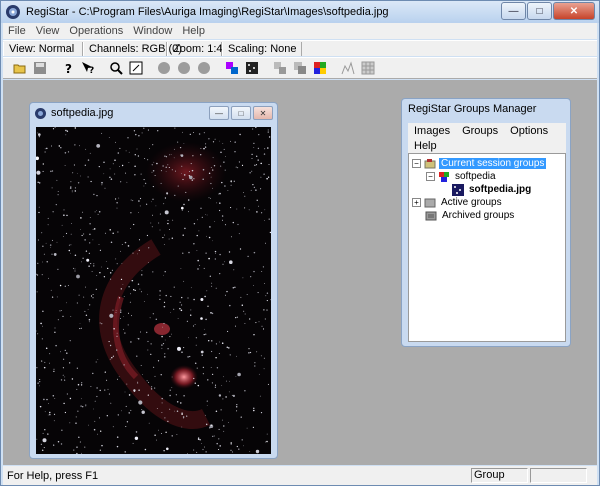 This screenshot has width=600, height=486. Describe the element at coordinates (471, 202) in the screenshot. I see `tree-label-active-groups: Active groups` at that location.